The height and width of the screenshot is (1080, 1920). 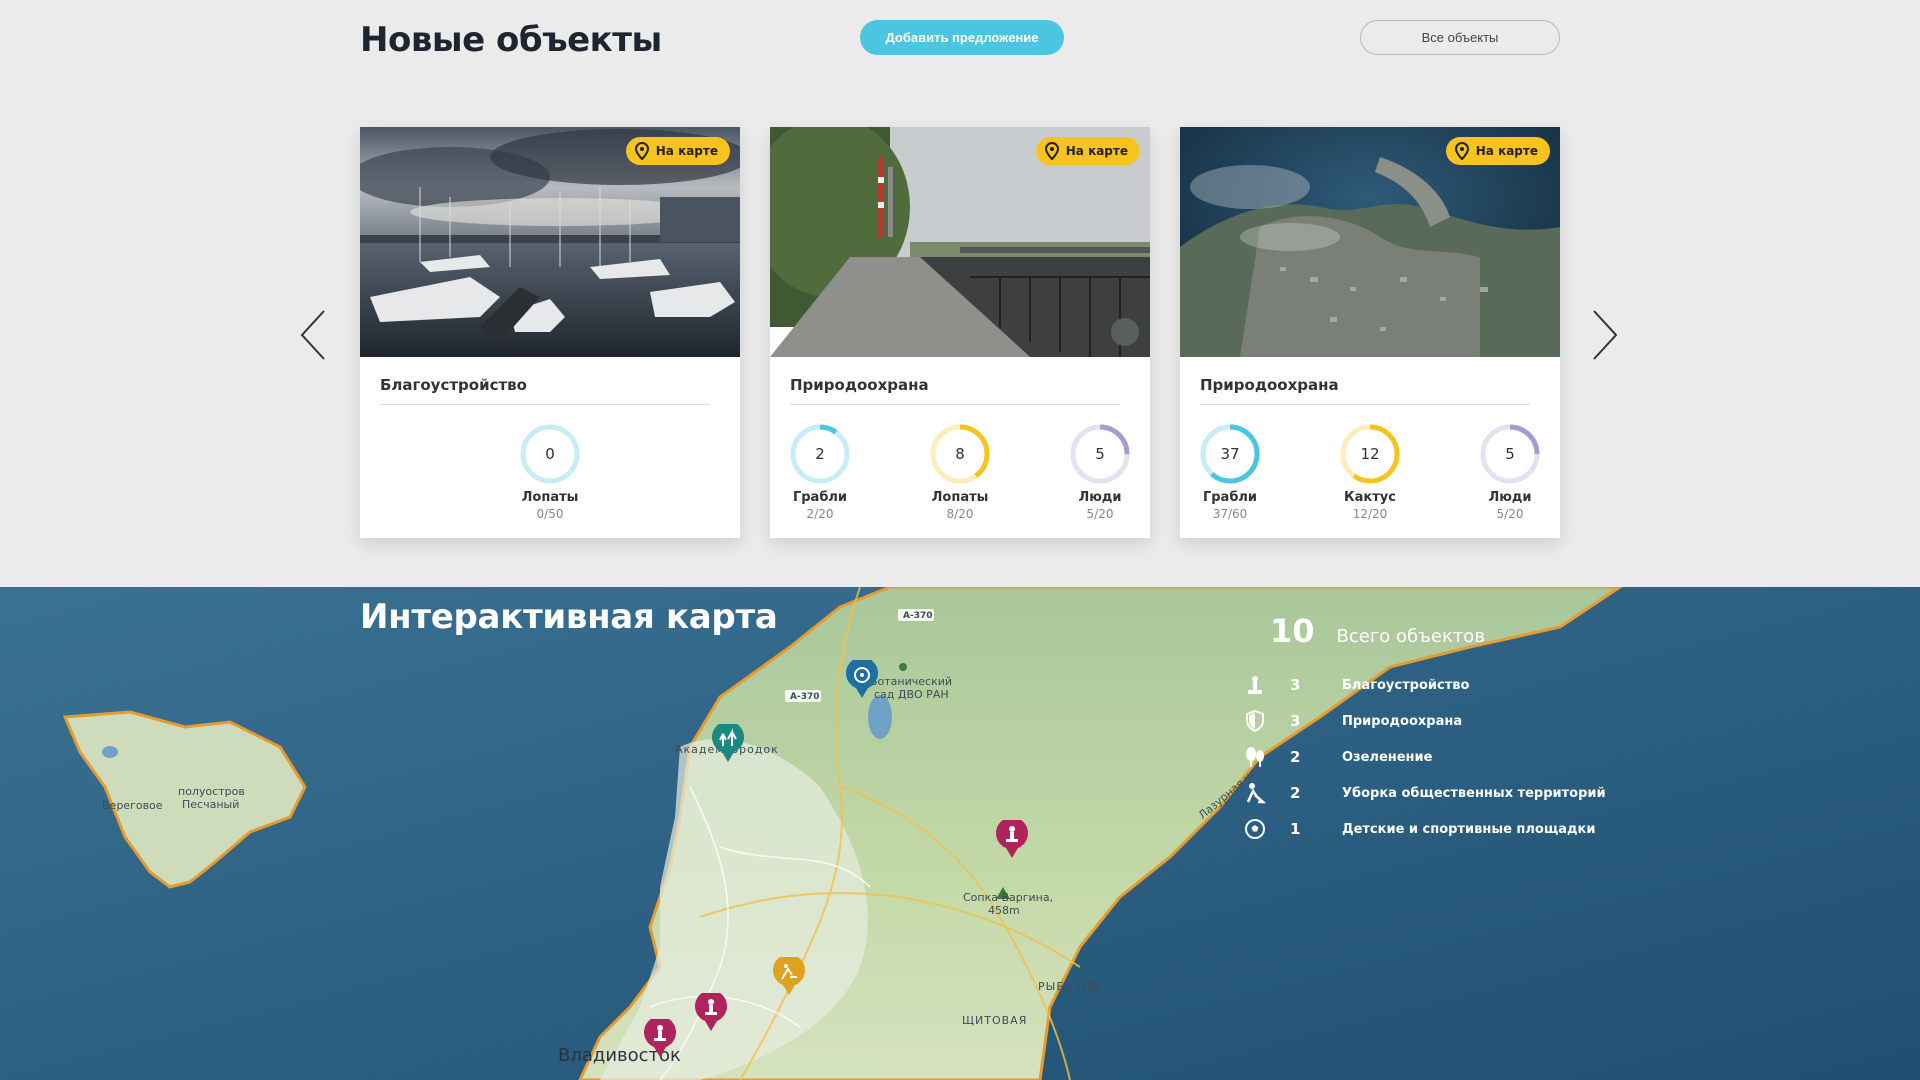 I want to click on legend-item-improvement: 3 Благоустройство, so click(x=1430, y=685).